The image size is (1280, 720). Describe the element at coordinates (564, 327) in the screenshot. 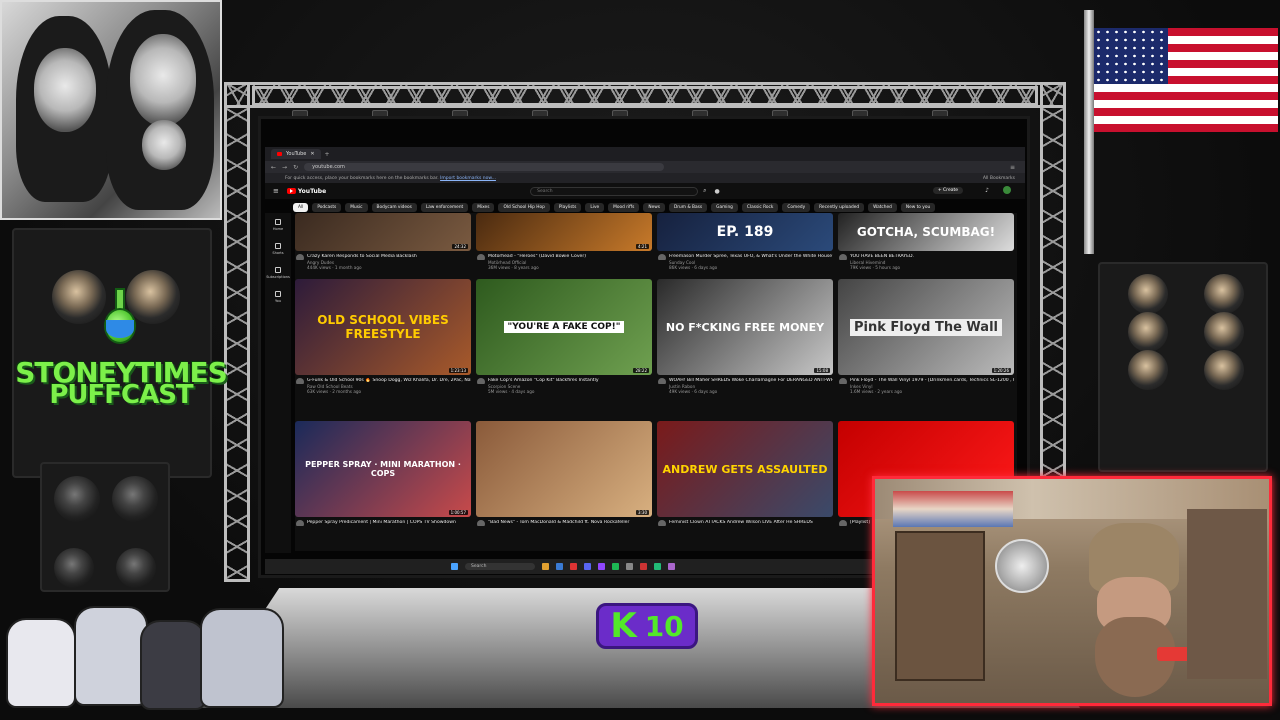

I see `video-thumbnail: "YOU'RE A FAKE COP!" 28:22` at that location.